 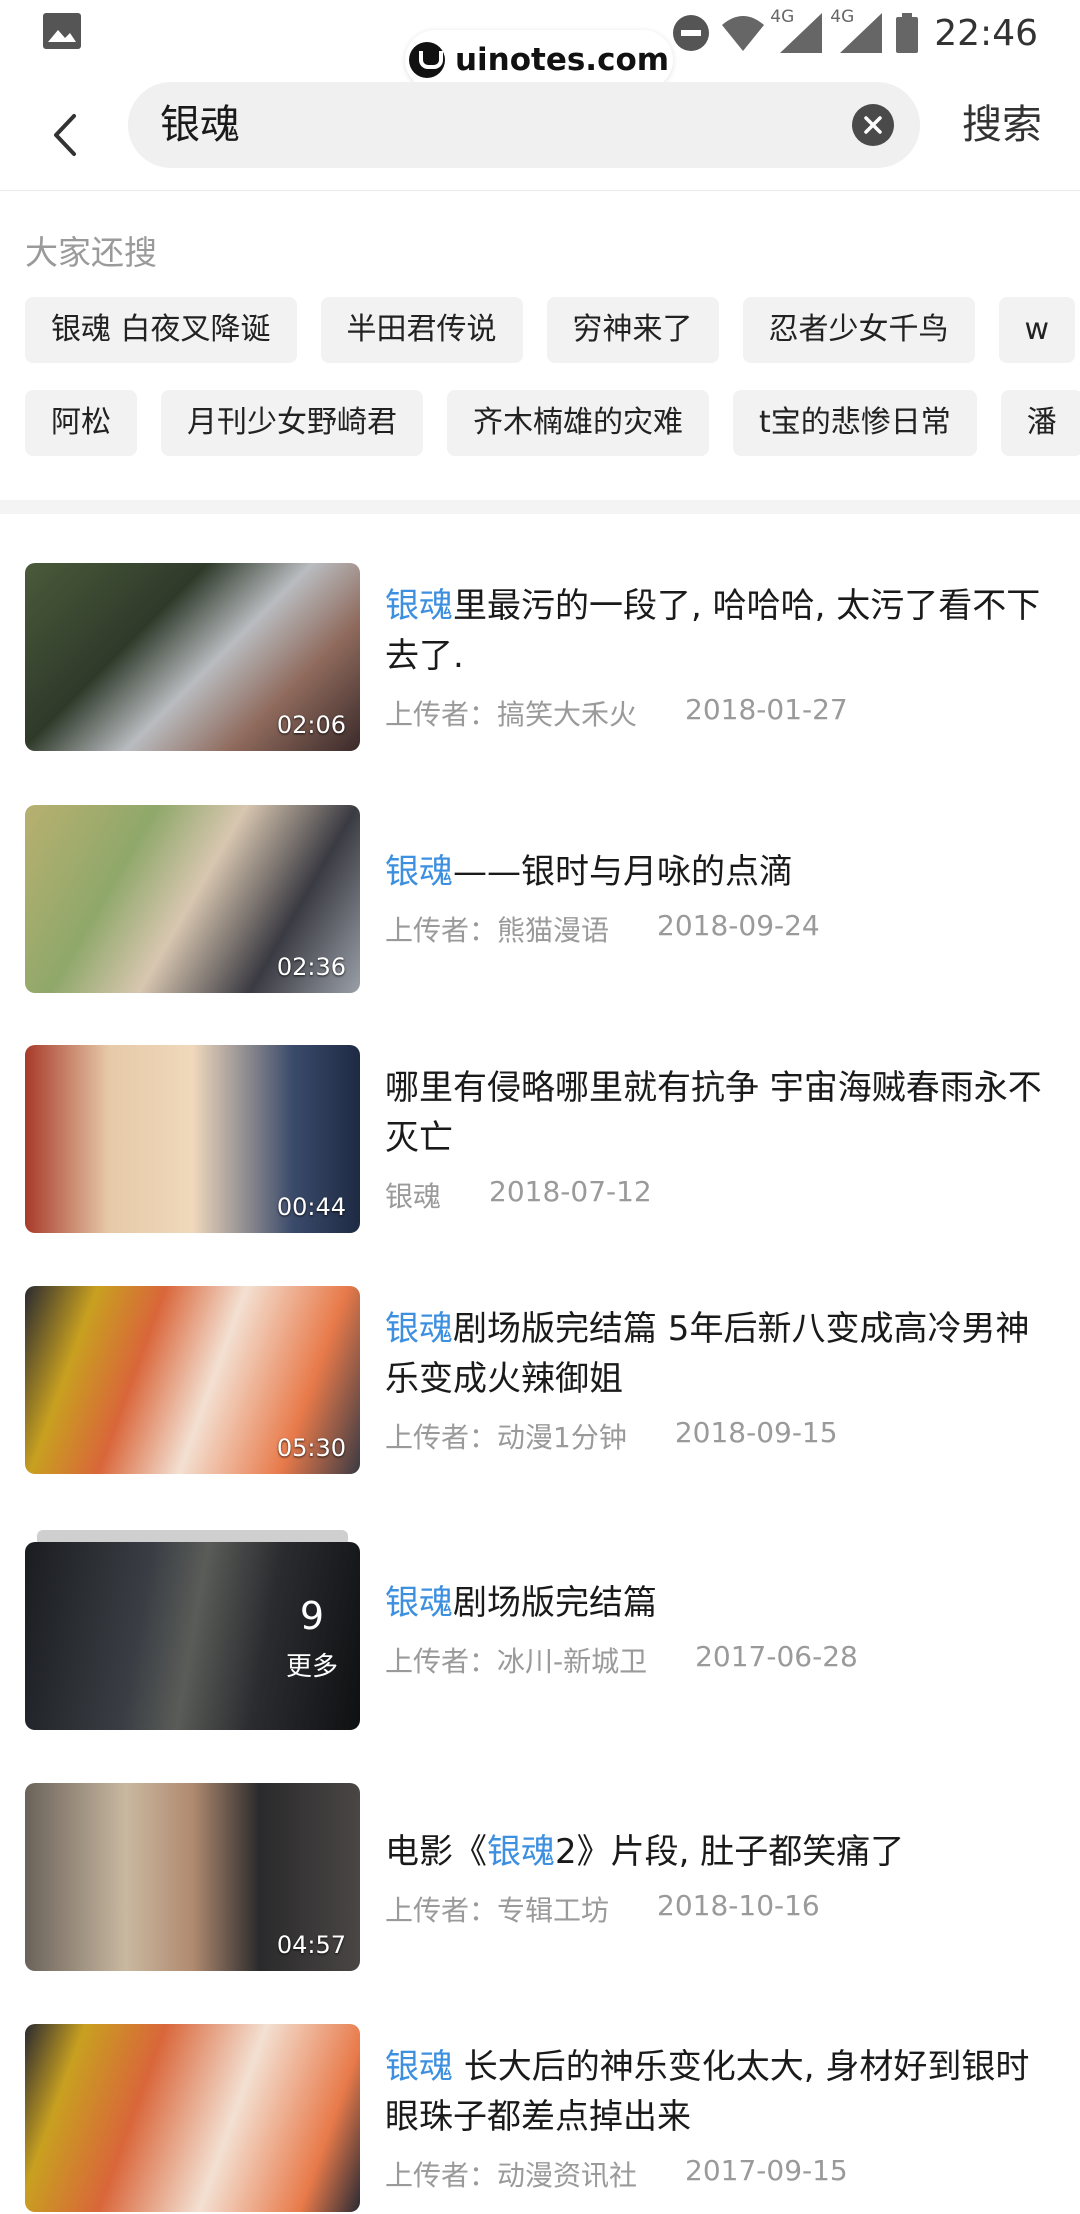 I want to click on upload-date: 2017-06-28, so click(x=776, y=1656).